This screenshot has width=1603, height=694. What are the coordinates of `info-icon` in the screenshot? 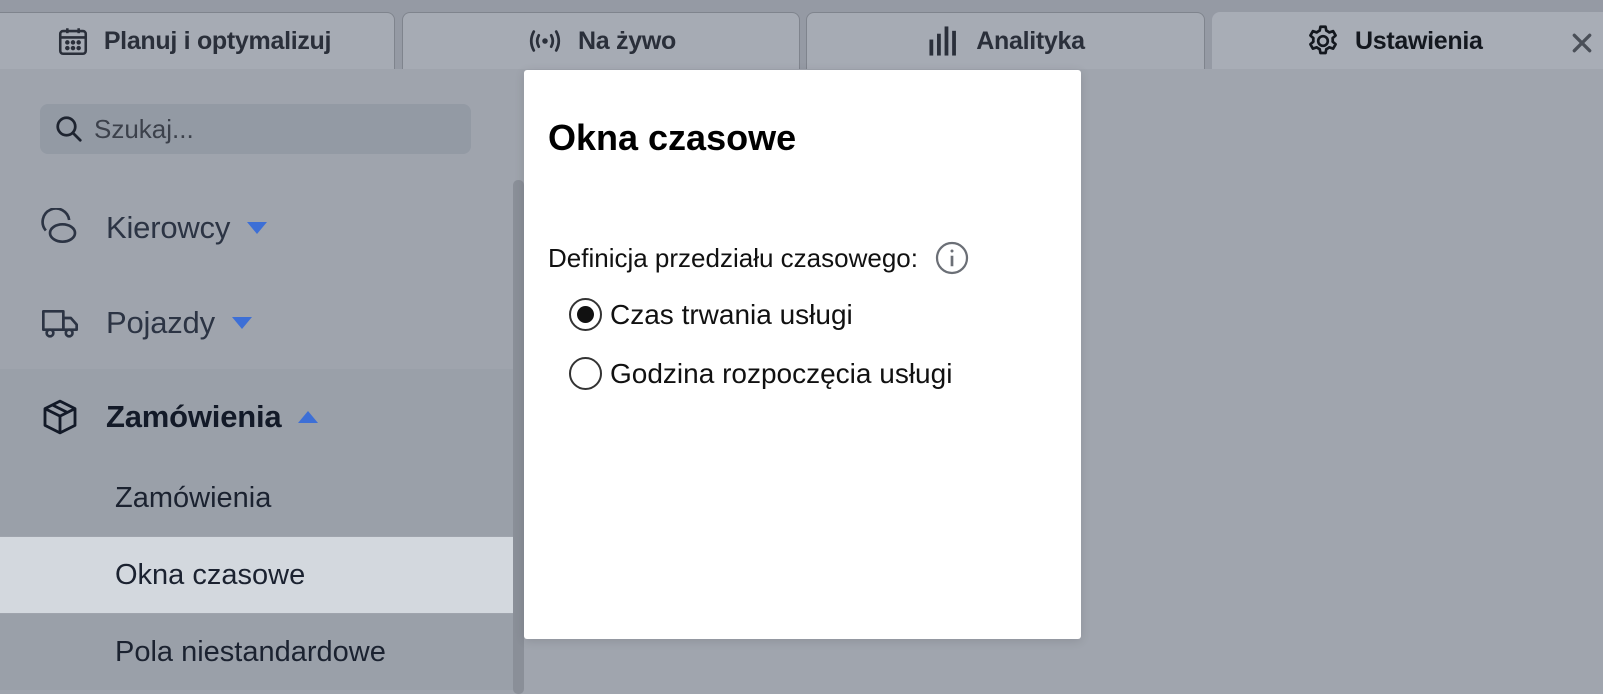 It's located at (952, 258).